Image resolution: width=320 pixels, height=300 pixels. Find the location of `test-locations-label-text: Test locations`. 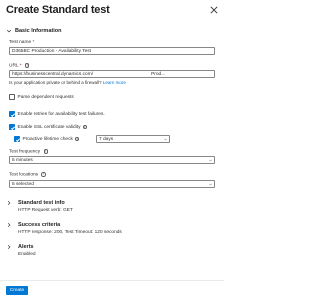

test-locations-label-text: Test locations is located at coordinates (24, 175).